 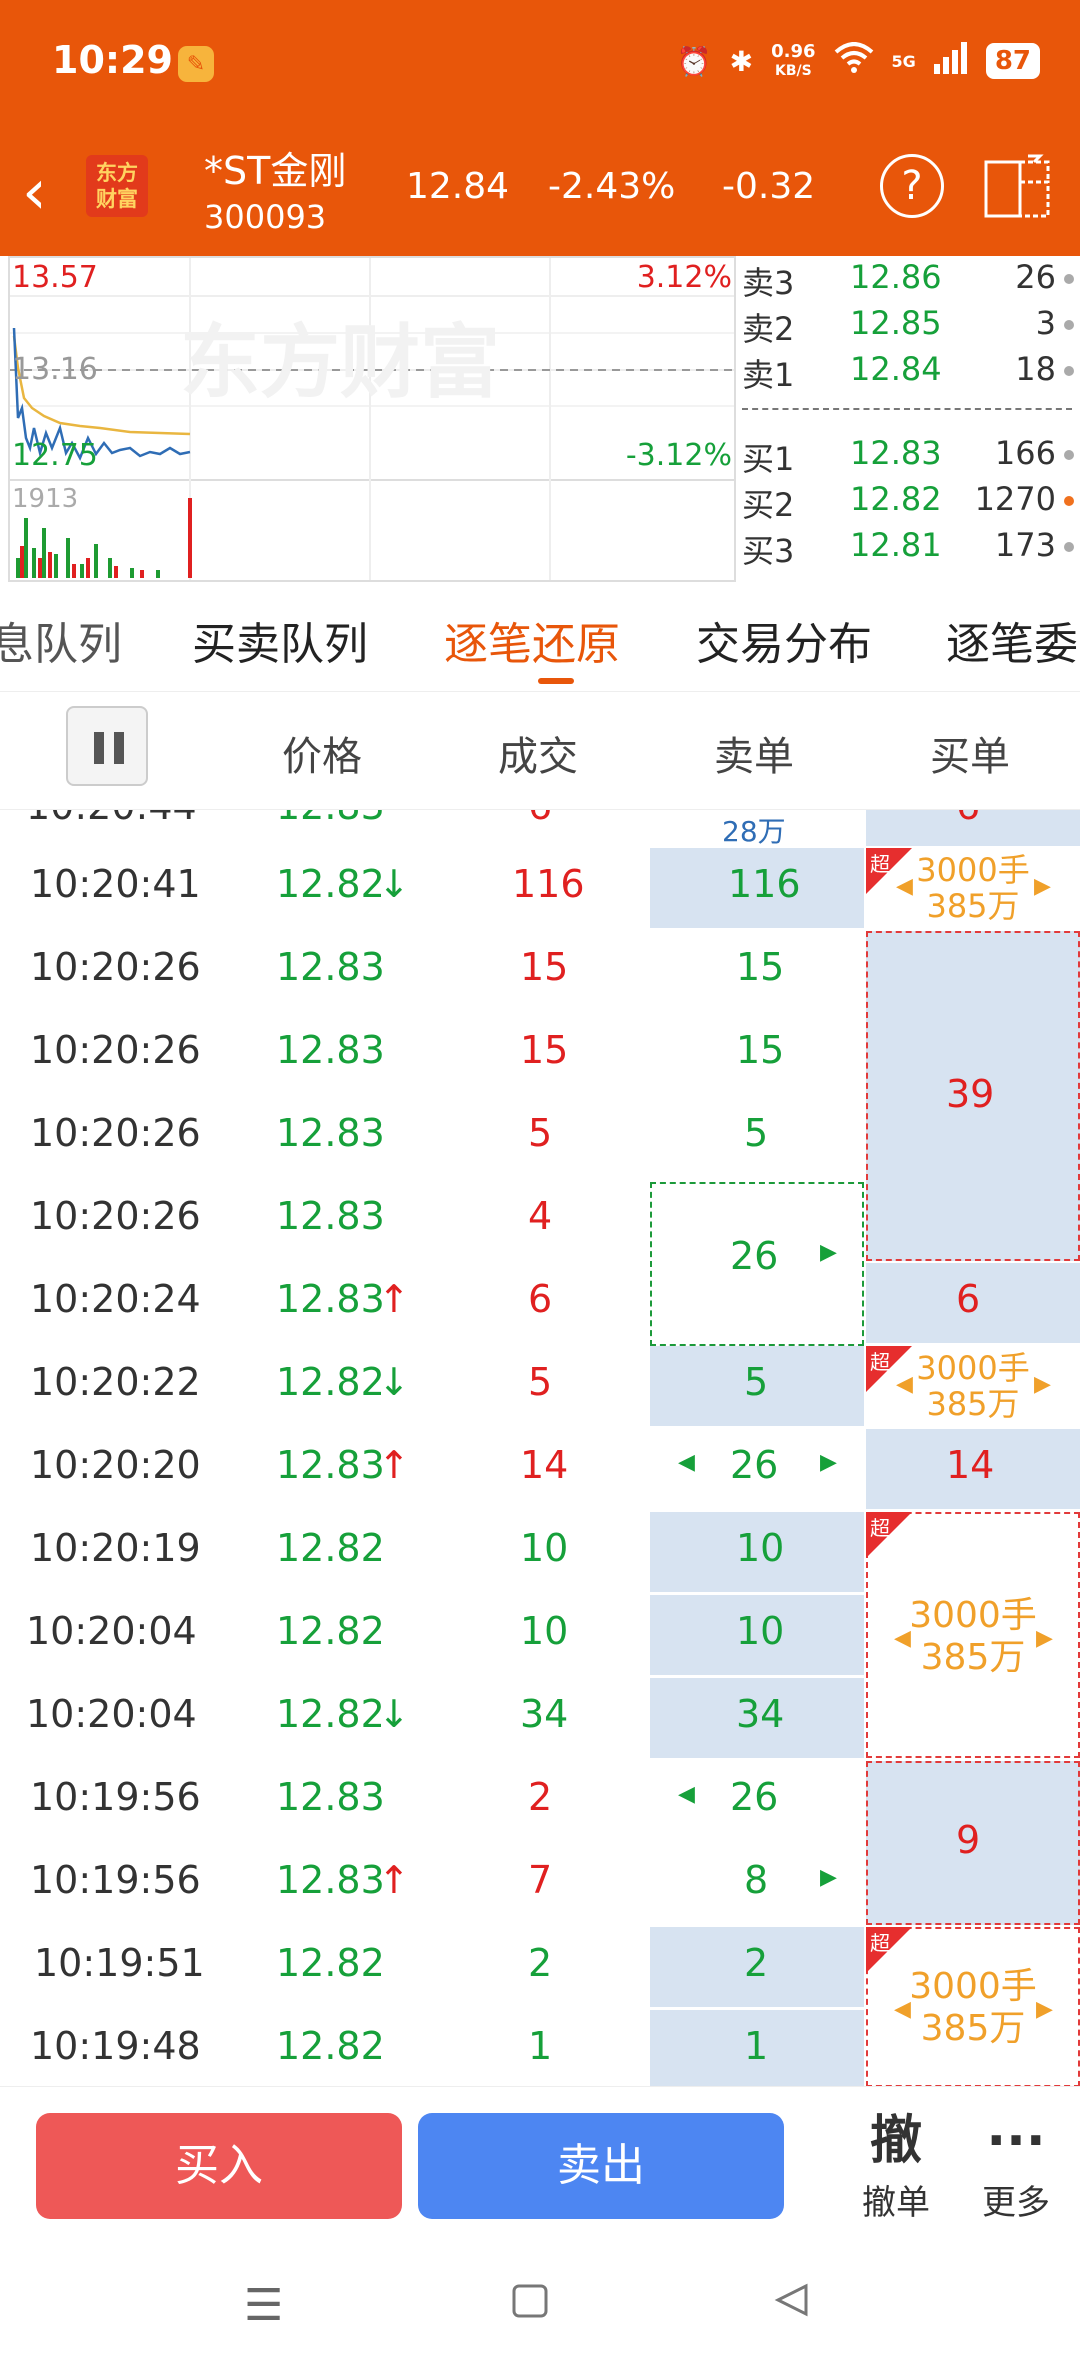 I want to click on col-buy: 买单, so click(x=970, y=757).